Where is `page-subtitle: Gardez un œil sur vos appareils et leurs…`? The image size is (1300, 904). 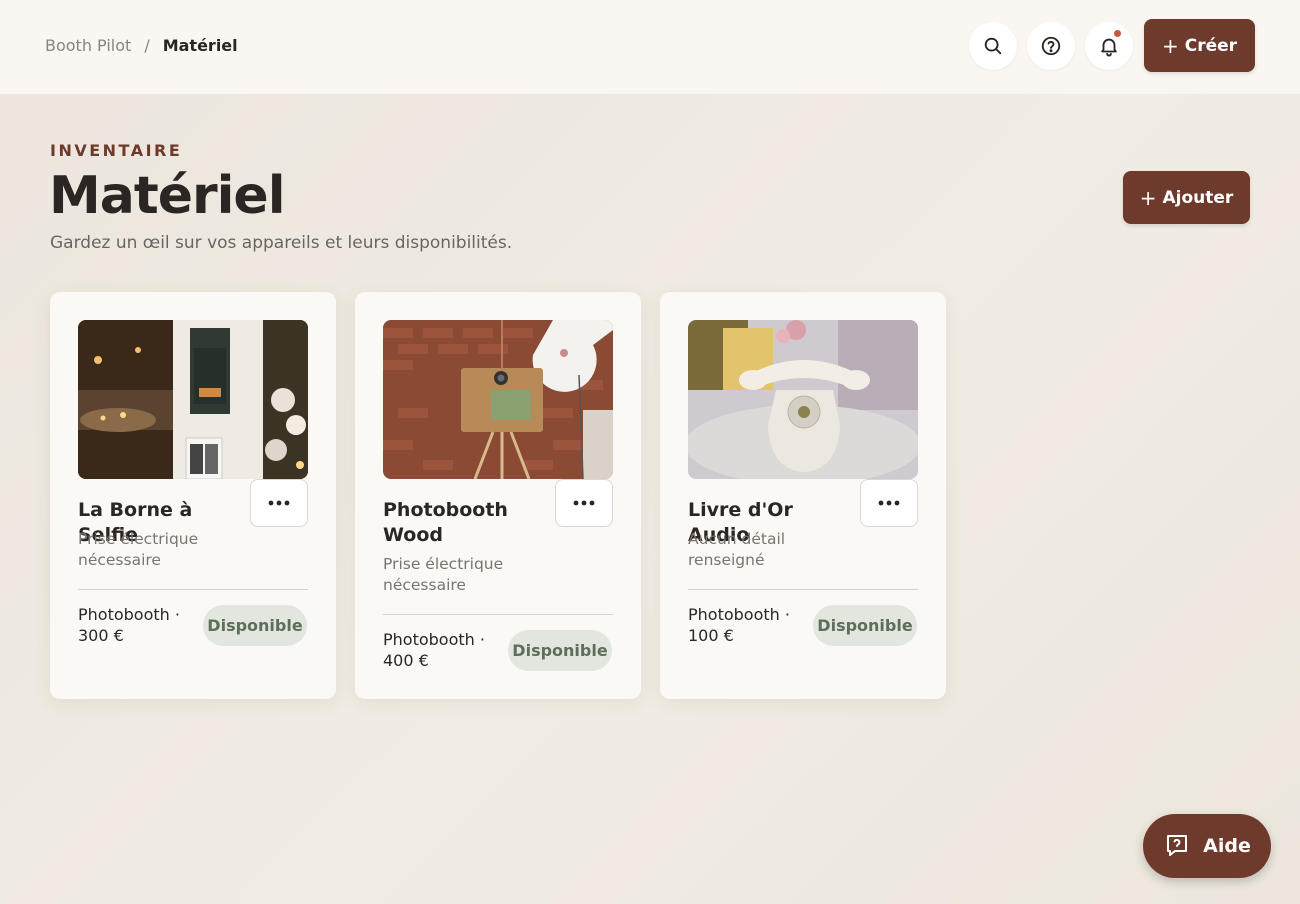
page-subtitle: Gardez un œil sur vos appareils et leurs… is located at coordinates (281, 243).